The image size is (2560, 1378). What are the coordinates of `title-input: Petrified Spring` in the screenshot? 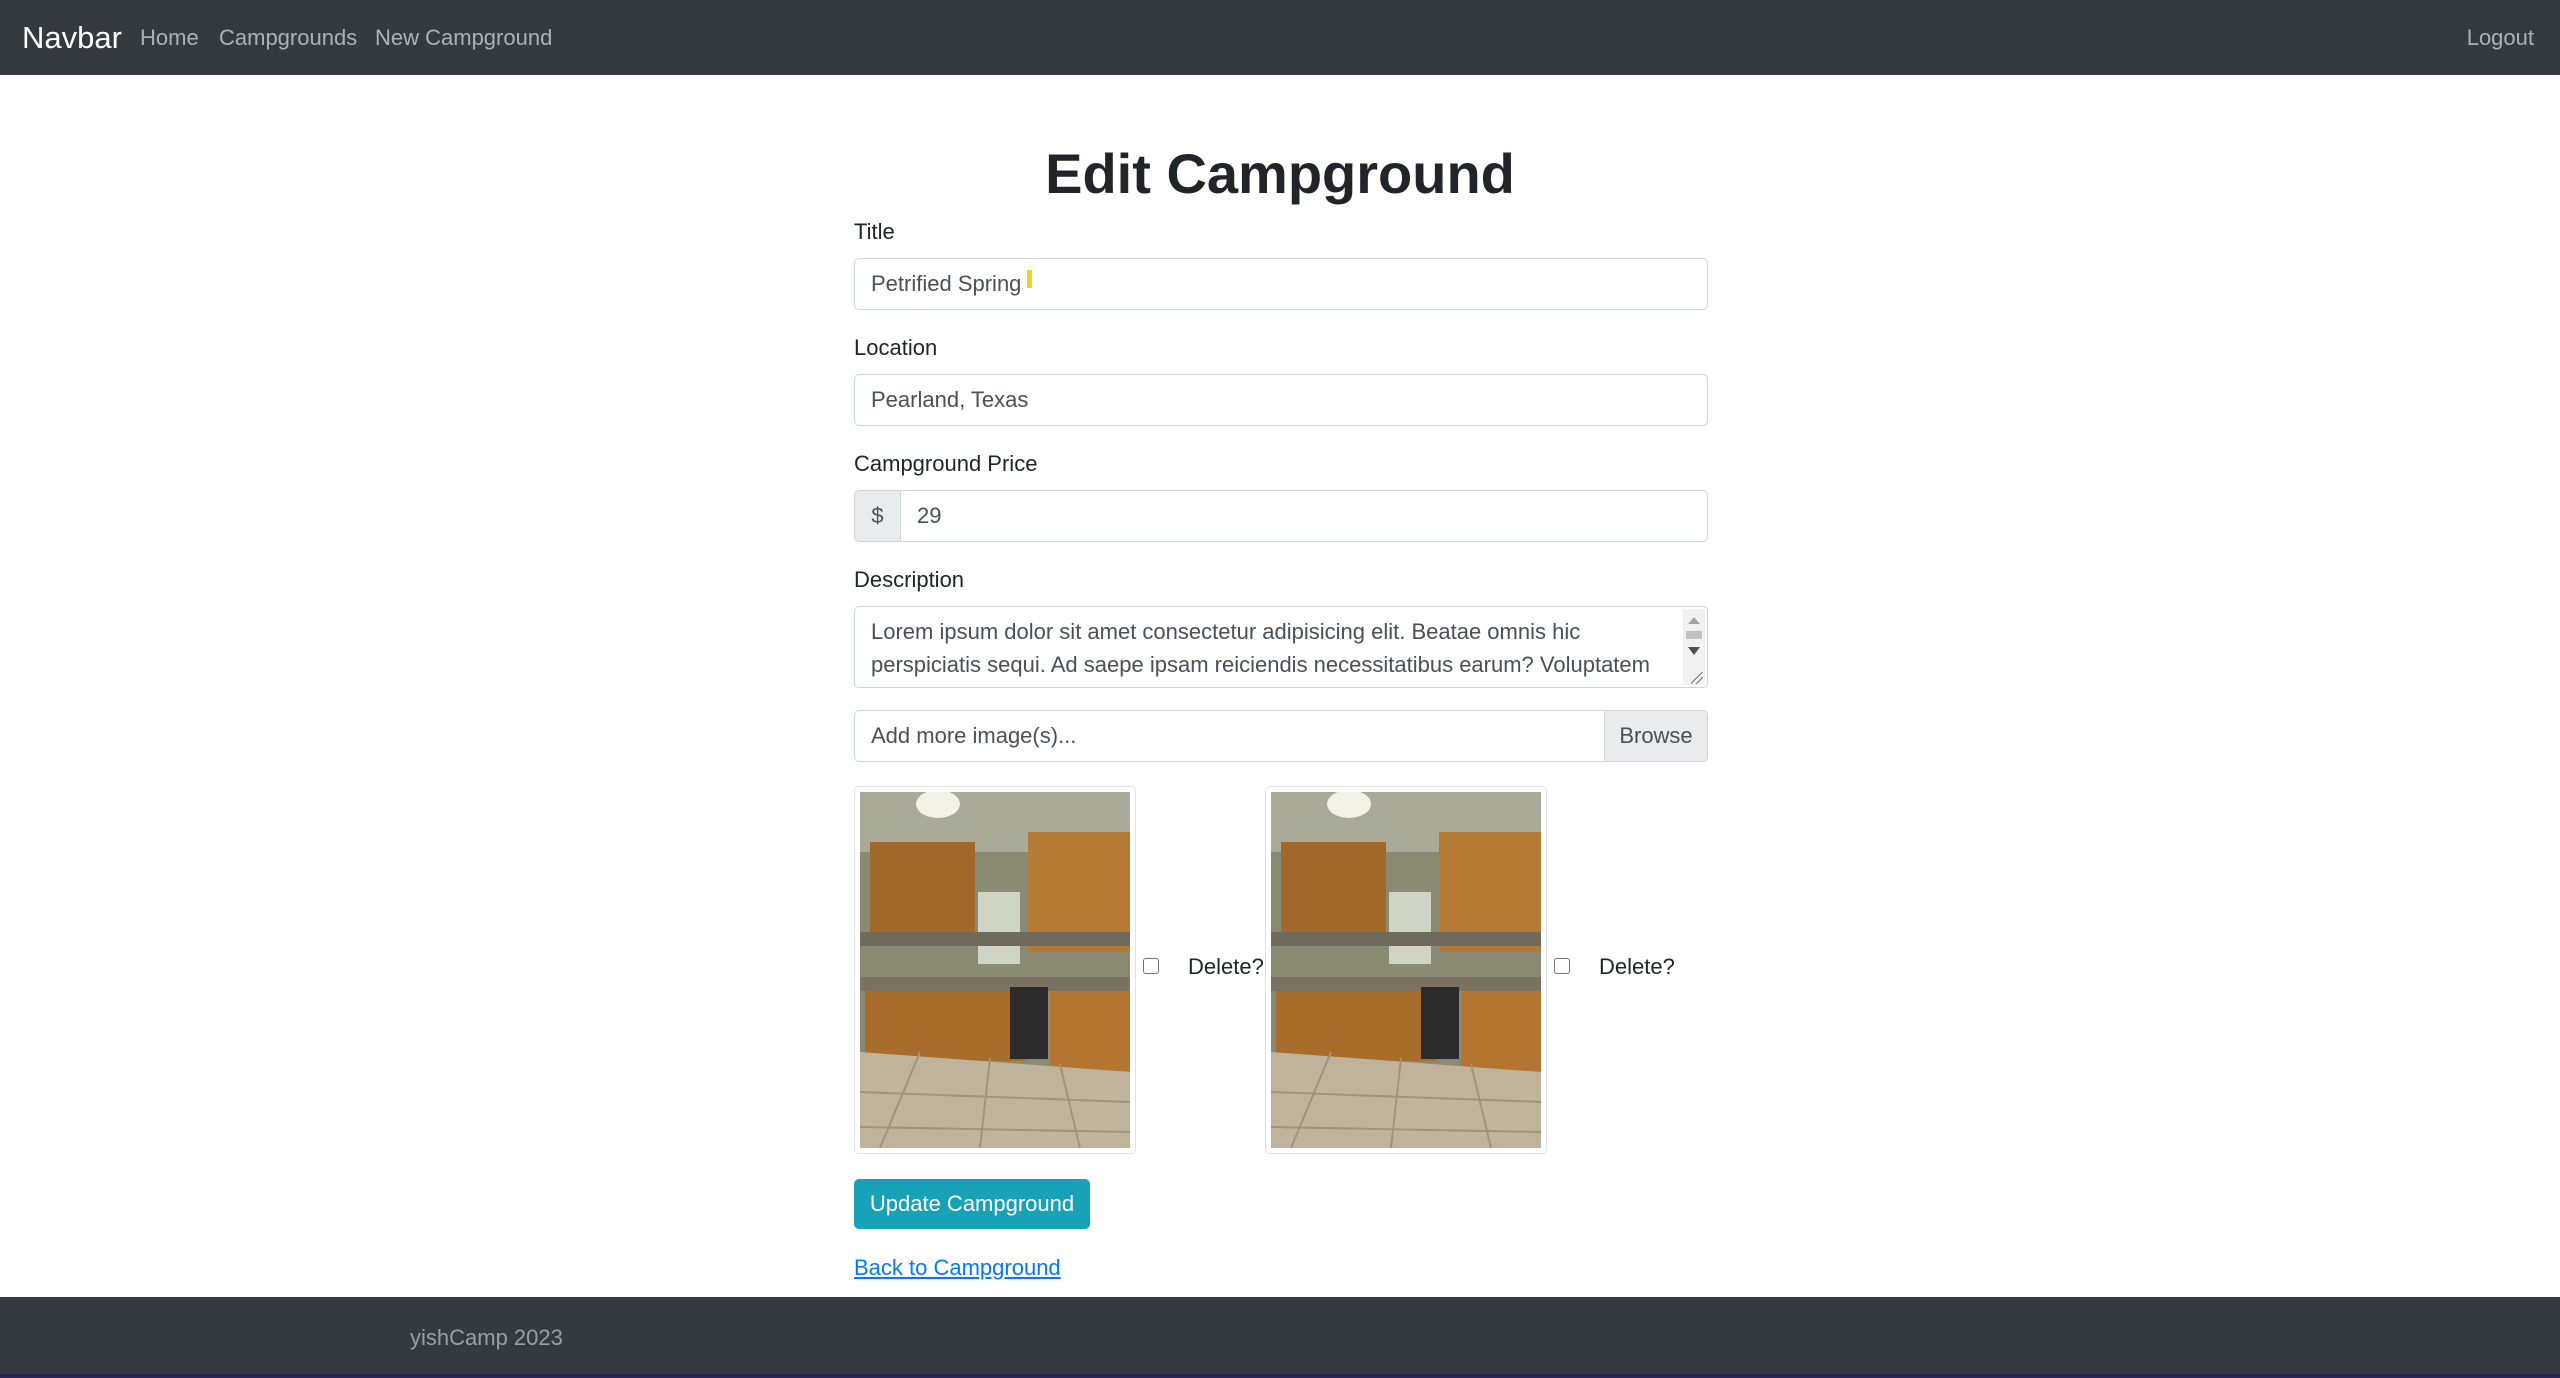 It's located at (1281, 284).